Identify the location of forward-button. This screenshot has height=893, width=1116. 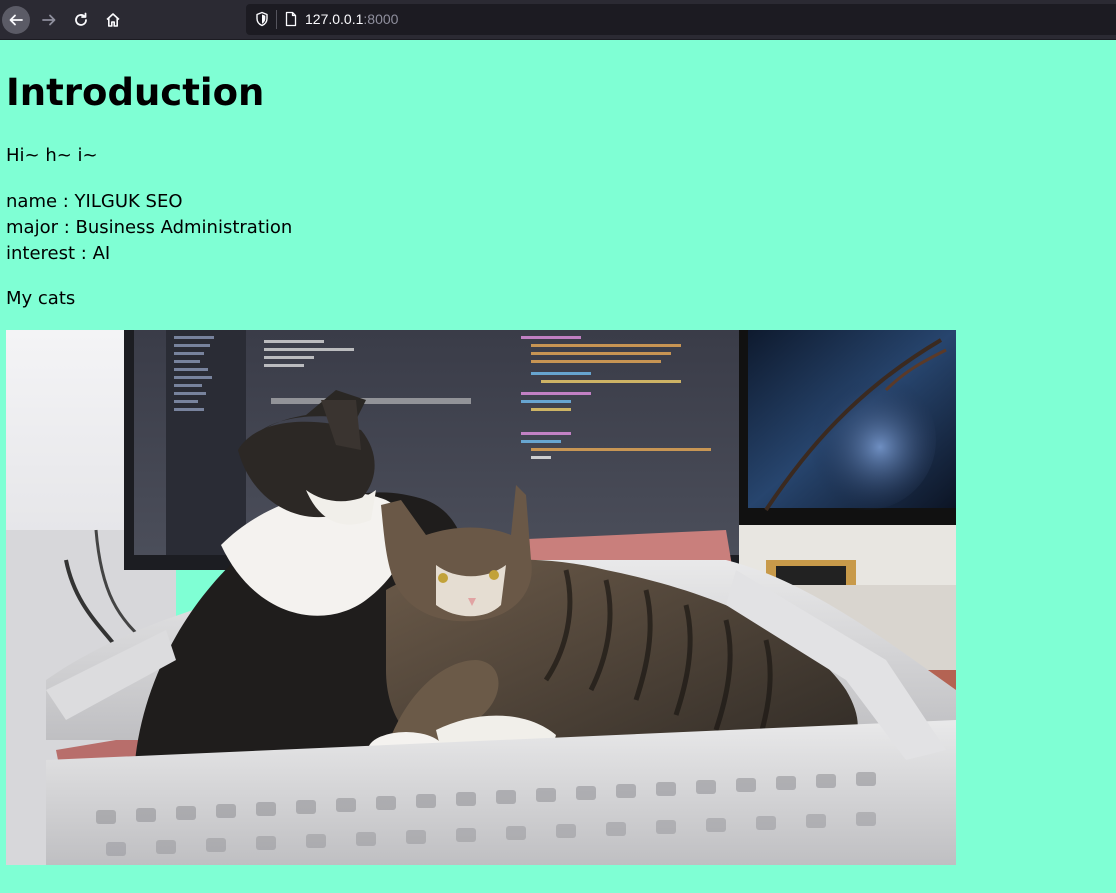
(49, 20).